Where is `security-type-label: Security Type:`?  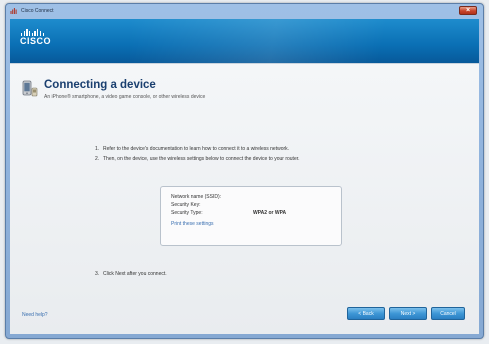
security-type-label: Security Type: is located at coordinates (187, 213).